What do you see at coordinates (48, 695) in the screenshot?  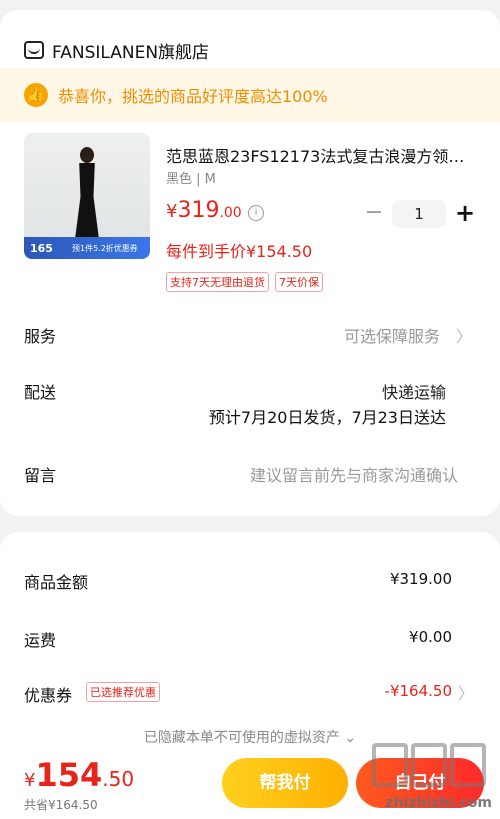 I see `coupon-label: 优惠券` at bounding box center [48, 695].